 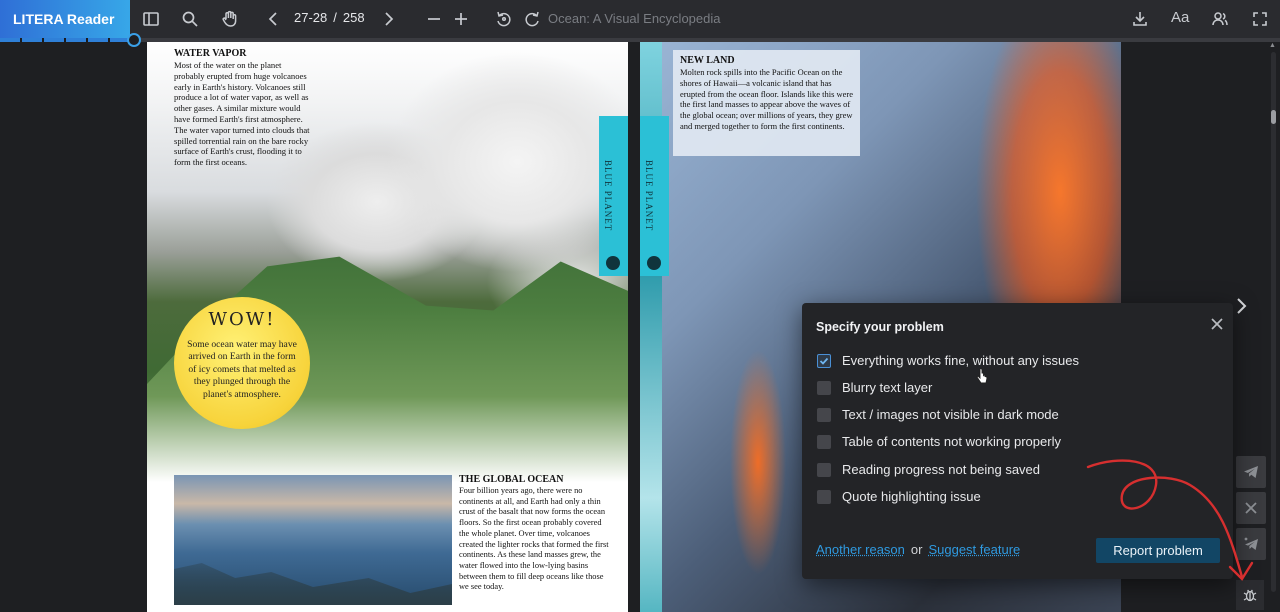 I want to click on or-text: or, so click(x=916, y=549).